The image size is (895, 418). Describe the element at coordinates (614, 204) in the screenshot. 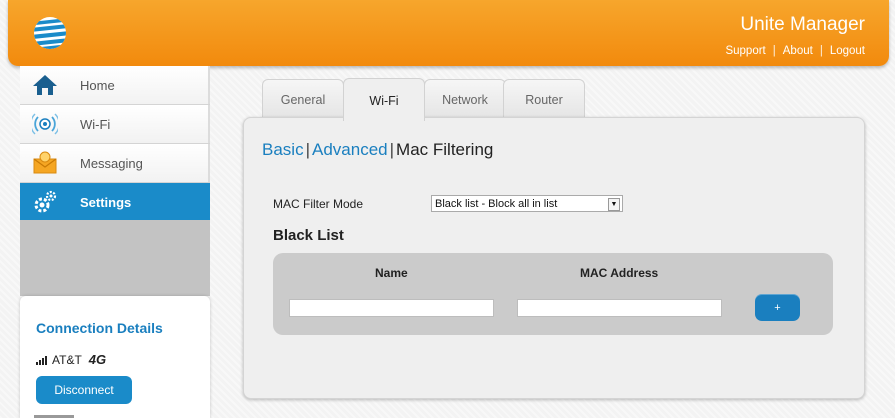

I see `chevron-down-icon: ▼` at that location.